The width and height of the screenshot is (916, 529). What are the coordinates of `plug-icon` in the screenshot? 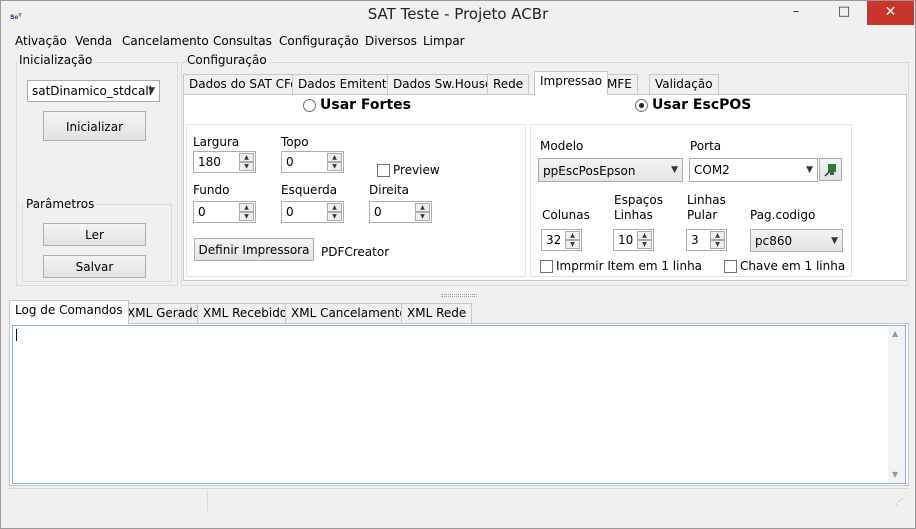 It's located at (829, 170).